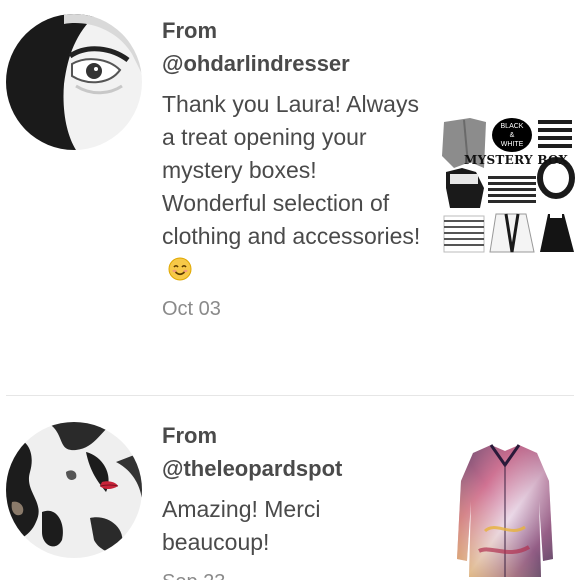 Image resolution: width=580 pixels, height=580 pixels. I want to click on product-image, so click(505, 510).